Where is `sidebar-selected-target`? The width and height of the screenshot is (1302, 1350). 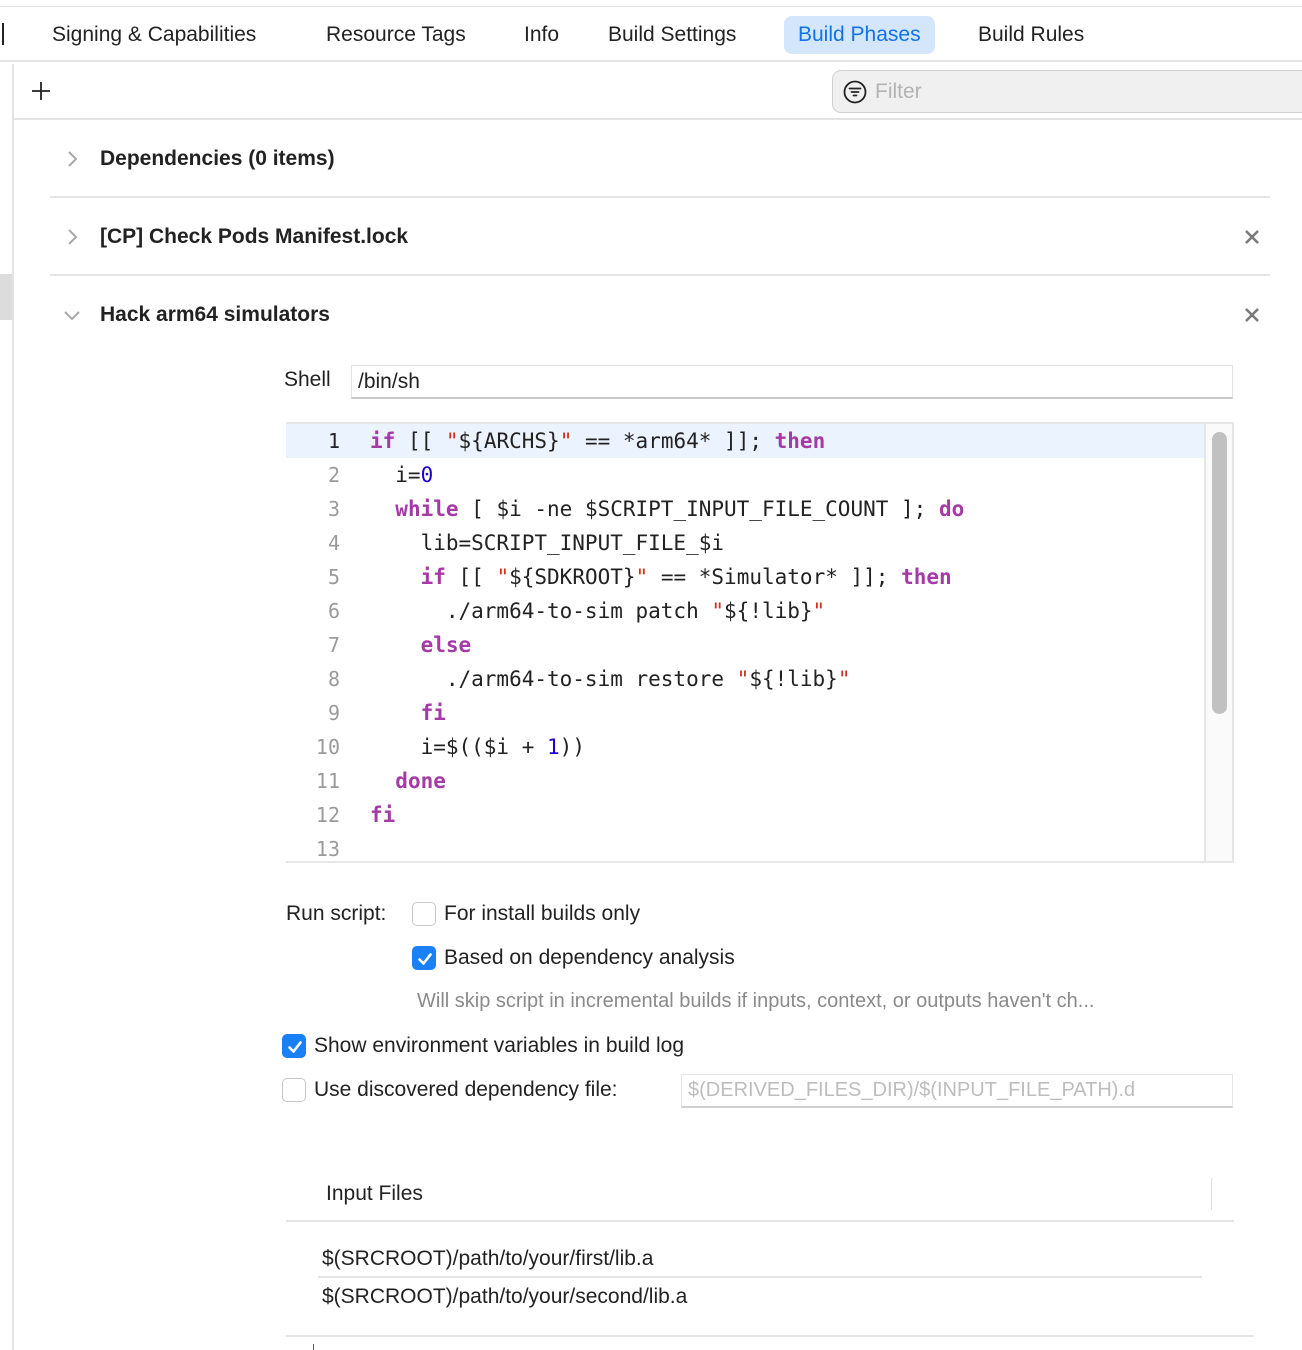
sidebar-selected-target is located at coordinates (6, 297).